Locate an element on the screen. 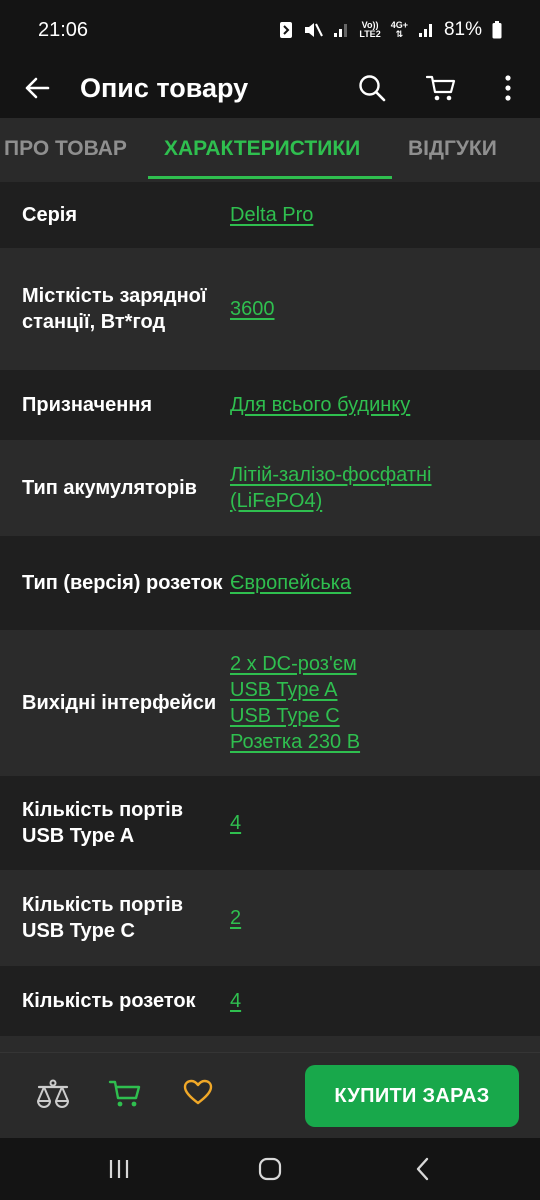 The height and width of the screenshot is (1200, 540). back-arrow-icon is located at coordinates (37, 88).